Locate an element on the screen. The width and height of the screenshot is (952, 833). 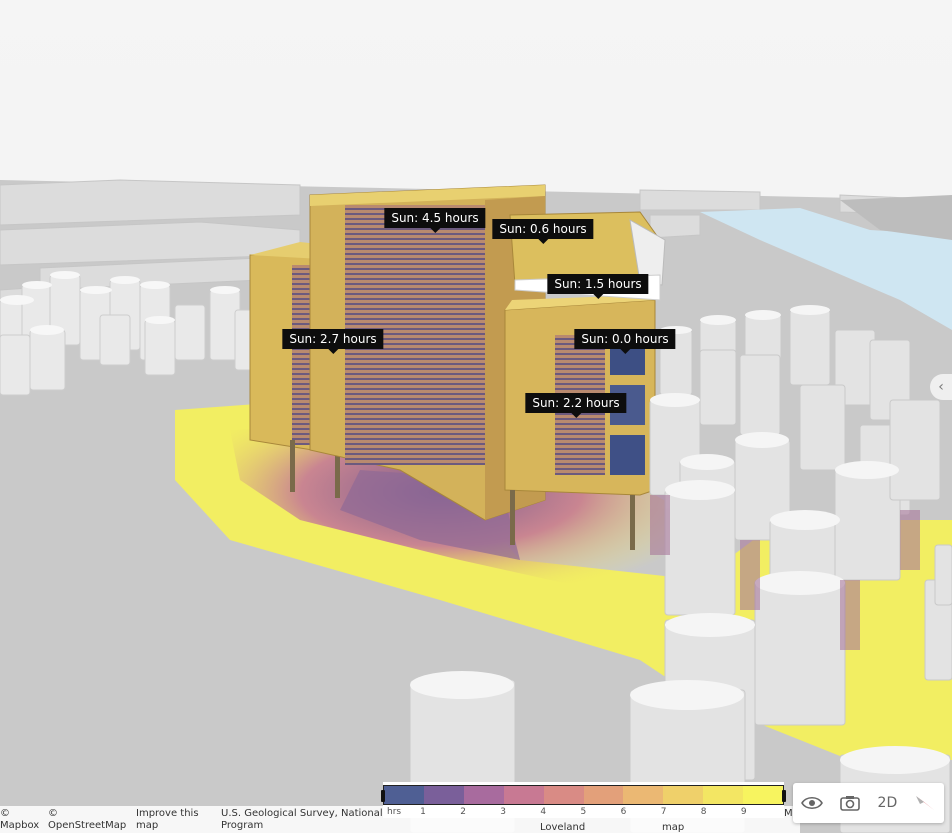
attribution-map: map is located at coordinates (673, 827).